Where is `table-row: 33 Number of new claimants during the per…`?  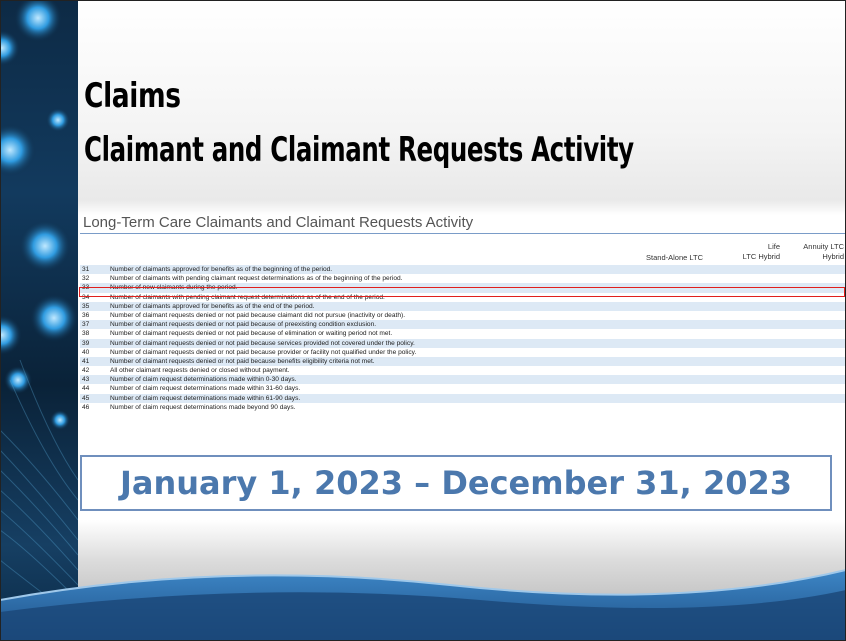 table-row: 33 Number of new claimants during the per… is located at coordinates (463, 288).